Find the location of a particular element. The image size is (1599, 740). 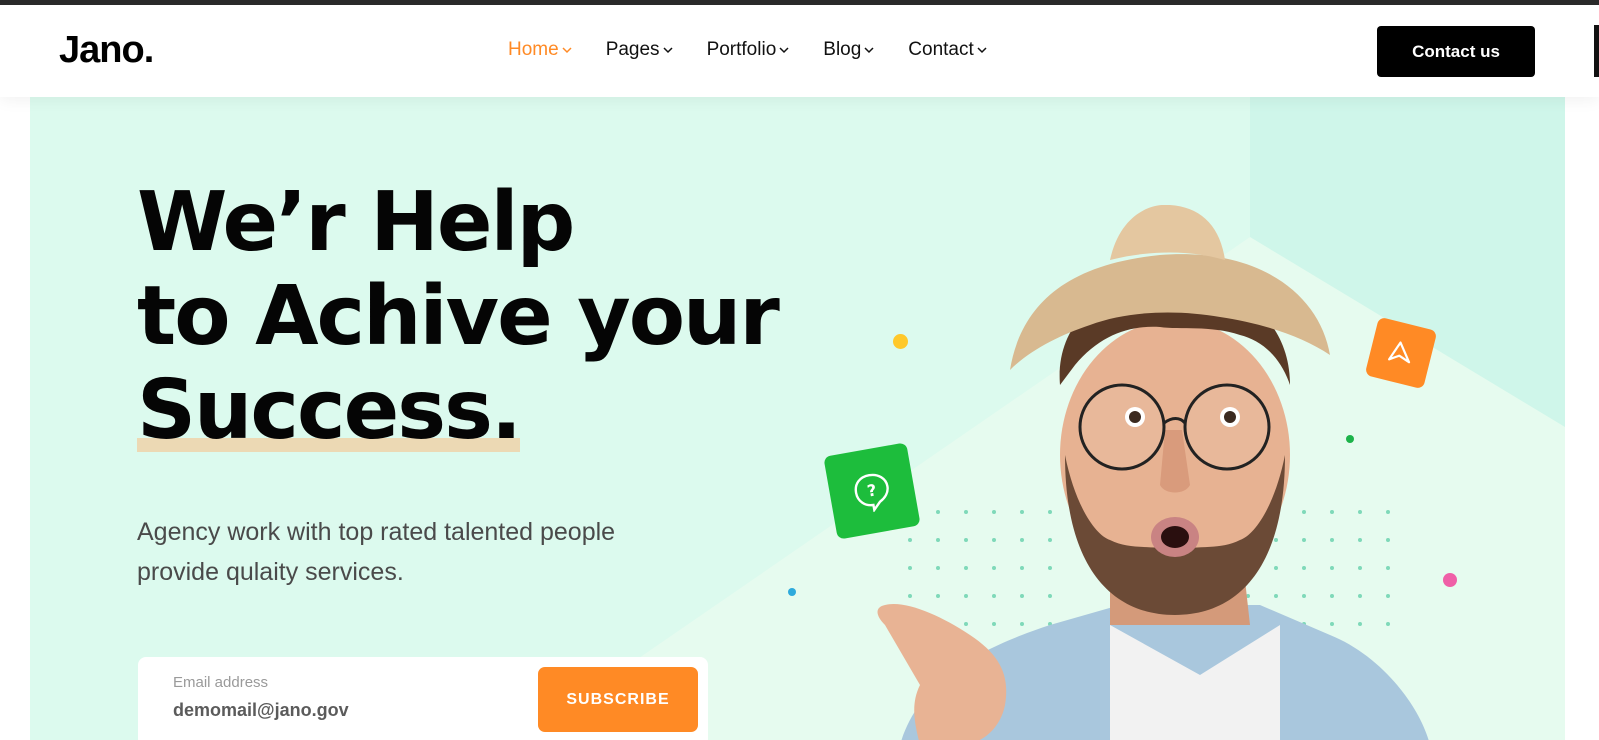

headline-line-1: We’r Help is located at coordinates (356, 222).